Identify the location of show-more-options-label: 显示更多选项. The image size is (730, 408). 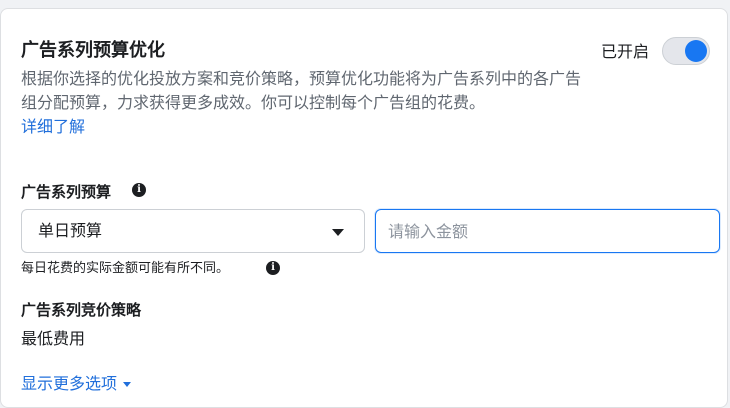
(69, 383).